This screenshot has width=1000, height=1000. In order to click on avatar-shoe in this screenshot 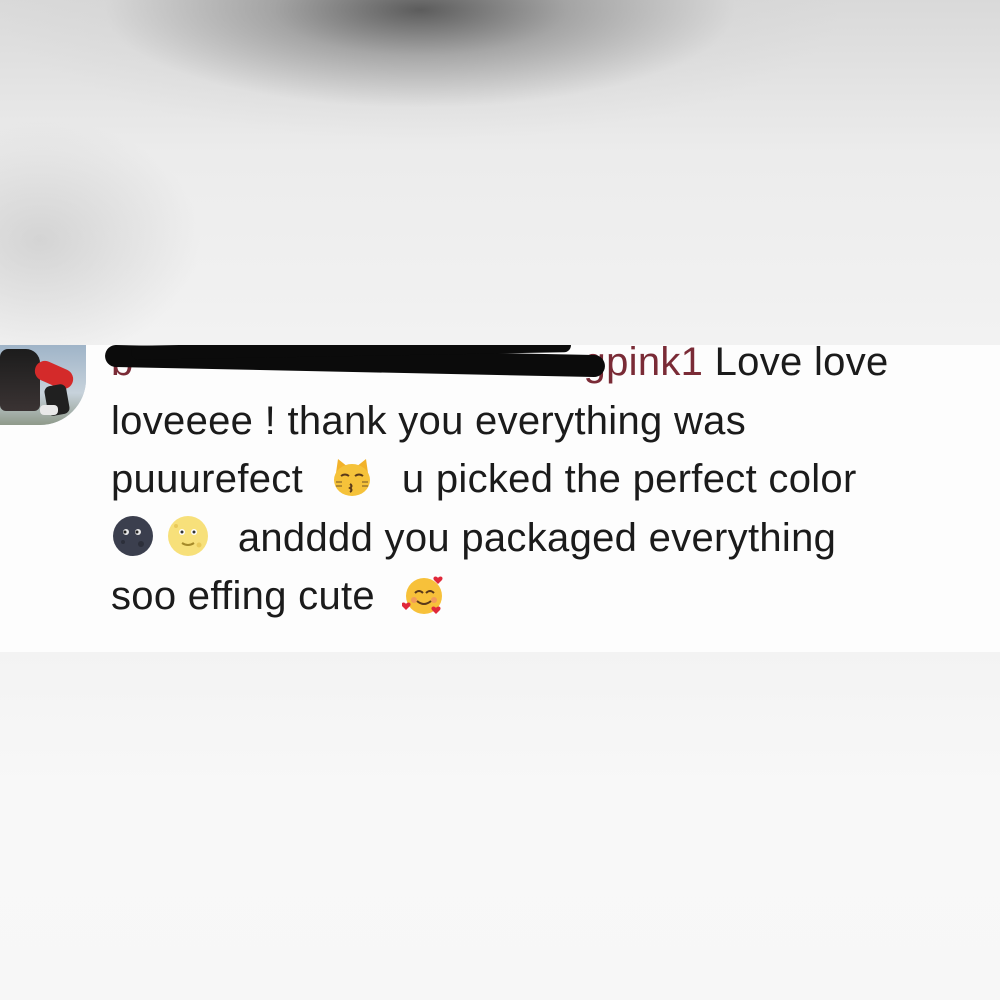, I will do `click(49, 410)`.